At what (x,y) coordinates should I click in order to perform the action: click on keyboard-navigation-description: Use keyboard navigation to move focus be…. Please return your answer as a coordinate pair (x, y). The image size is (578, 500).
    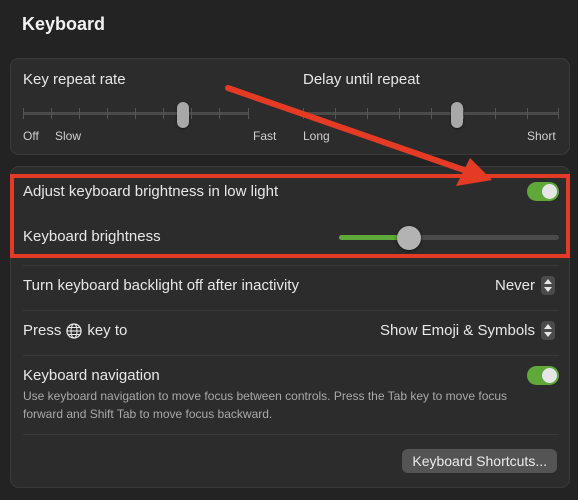
    Looking at the image, I should click on (265, 405).